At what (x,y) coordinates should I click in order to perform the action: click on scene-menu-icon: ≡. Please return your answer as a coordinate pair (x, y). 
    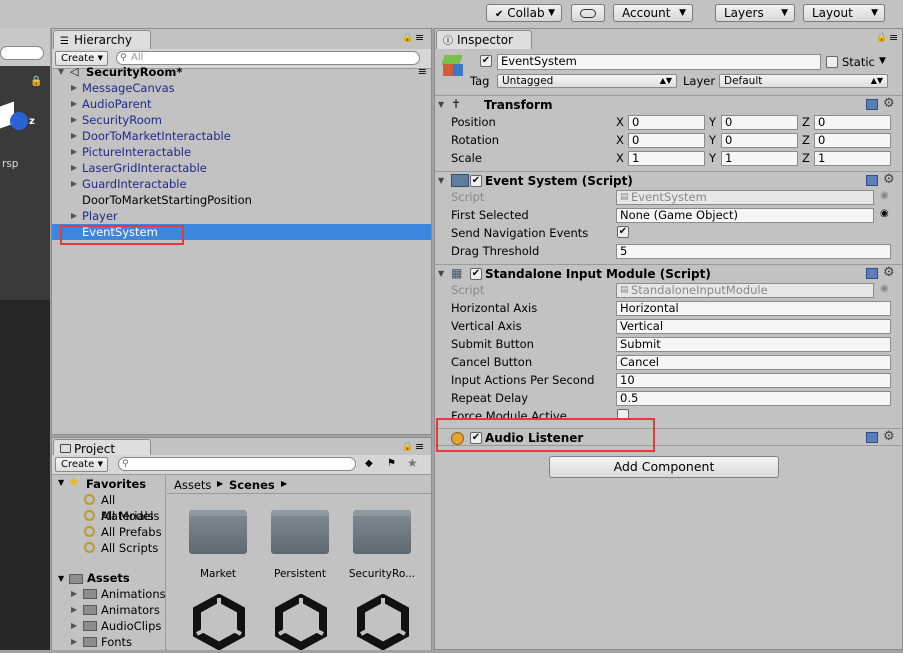
    Looking at the image, I should click on (422, 72).